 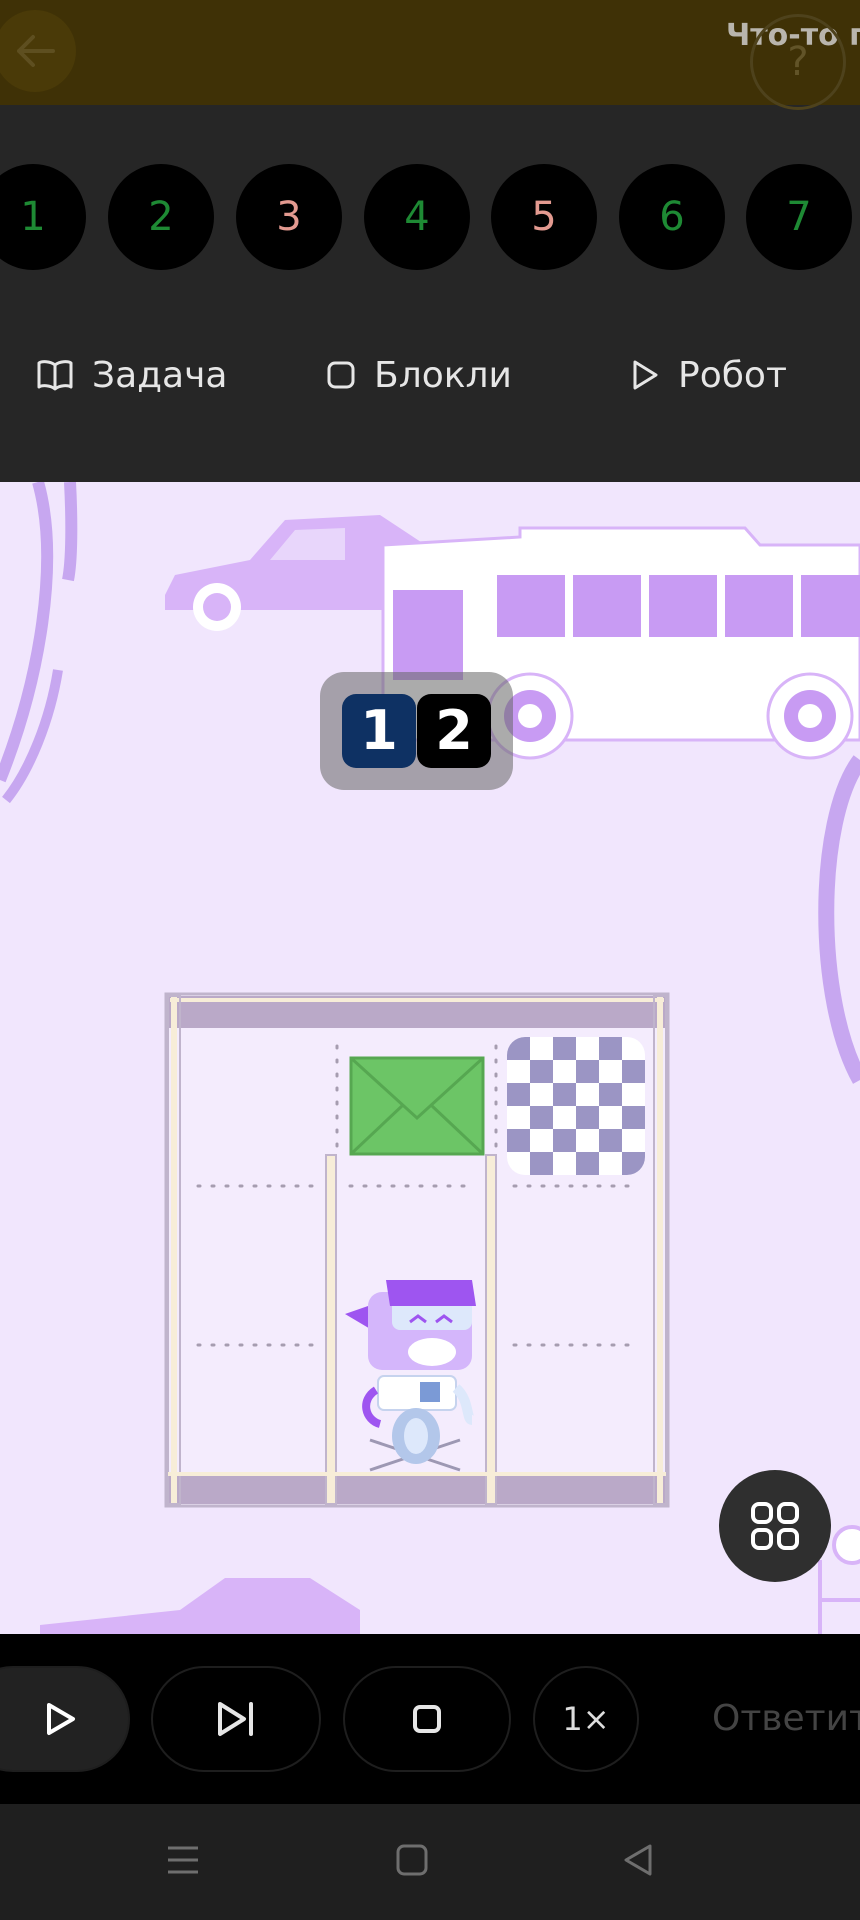 I want to click on run-controls: 1× Ответит, so click(x=430, y=1719).